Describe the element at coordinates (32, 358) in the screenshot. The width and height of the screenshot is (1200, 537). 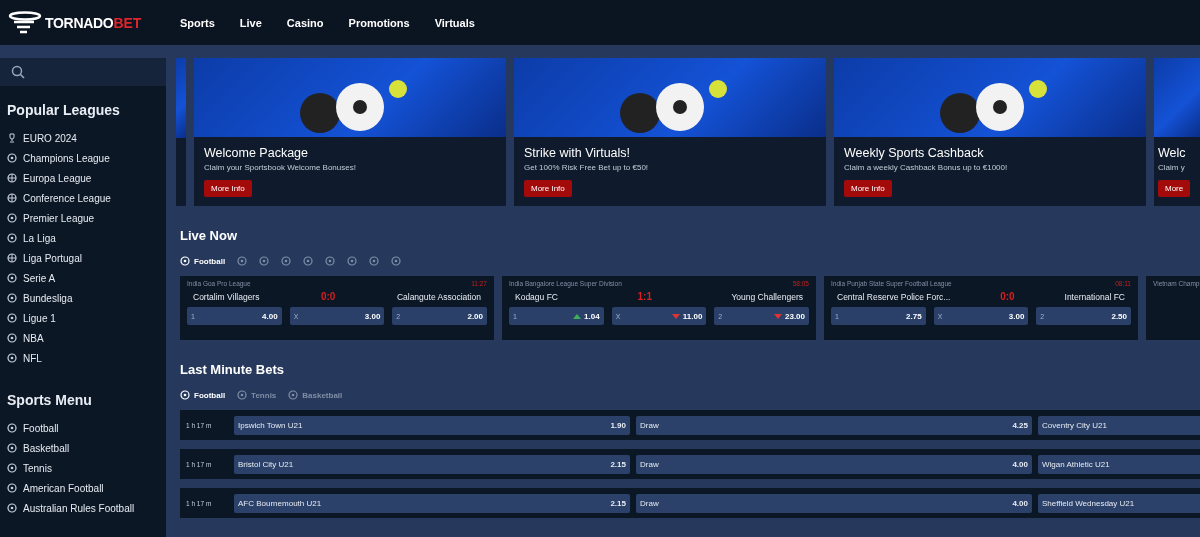
I see `sidebar-link: NFL` at that location.